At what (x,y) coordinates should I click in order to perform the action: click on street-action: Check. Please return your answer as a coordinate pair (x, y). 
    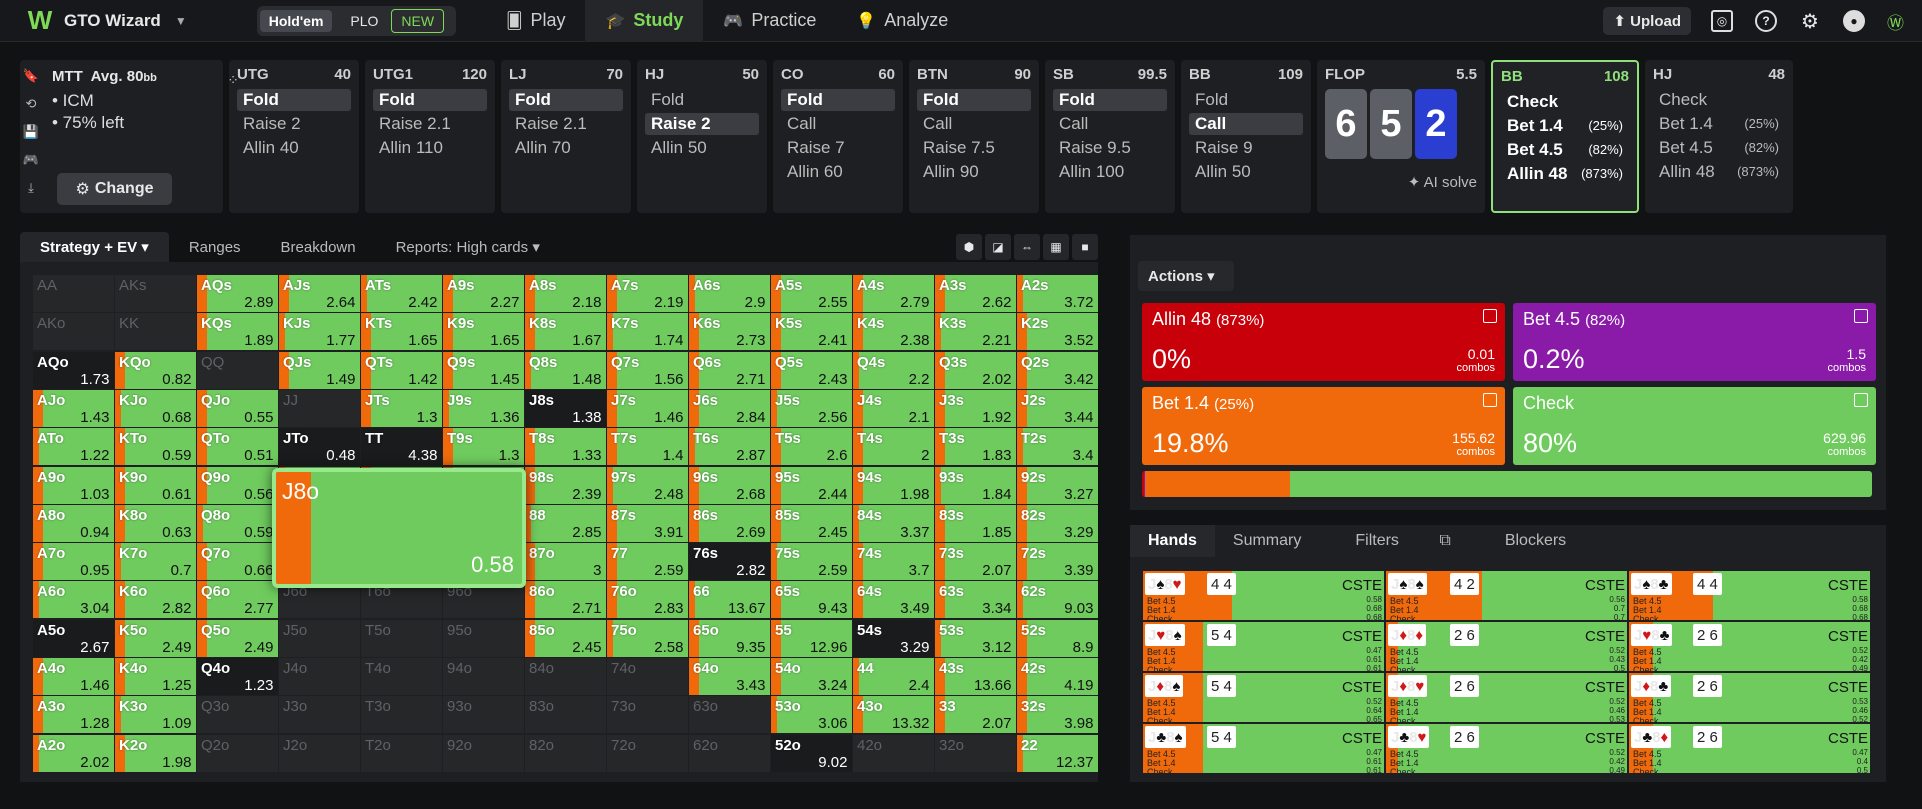
    Looking at the image, I should click on (1565, 102).